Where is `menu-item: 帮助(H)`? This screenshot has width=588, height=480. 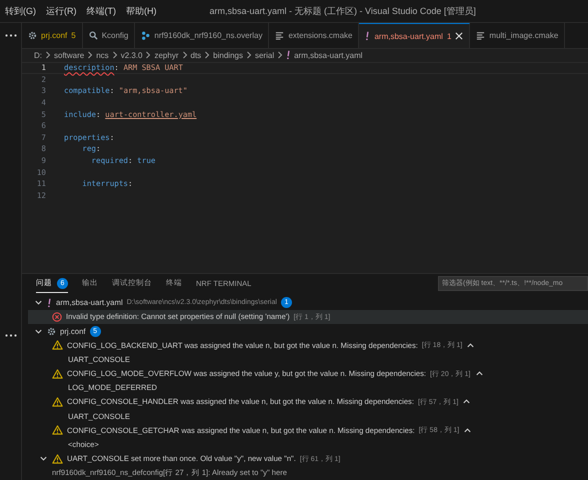 menu-item: 帮助(H) is located at coordinates (141, 11).